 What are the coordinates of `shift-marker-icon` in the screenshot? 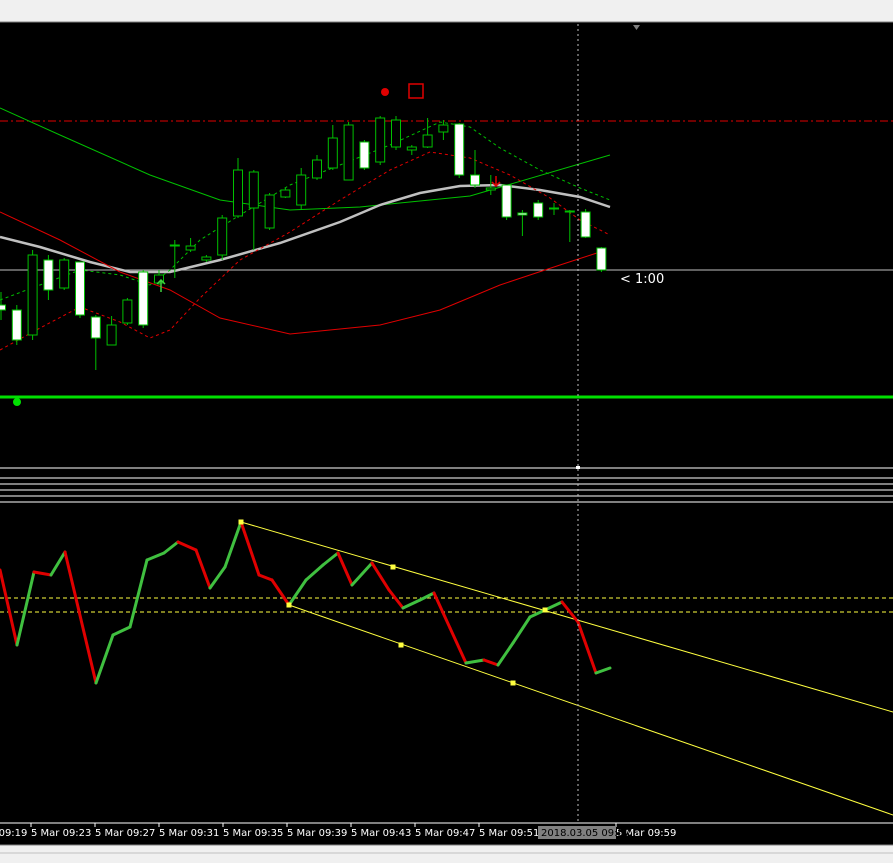 It's located at (636, 27).